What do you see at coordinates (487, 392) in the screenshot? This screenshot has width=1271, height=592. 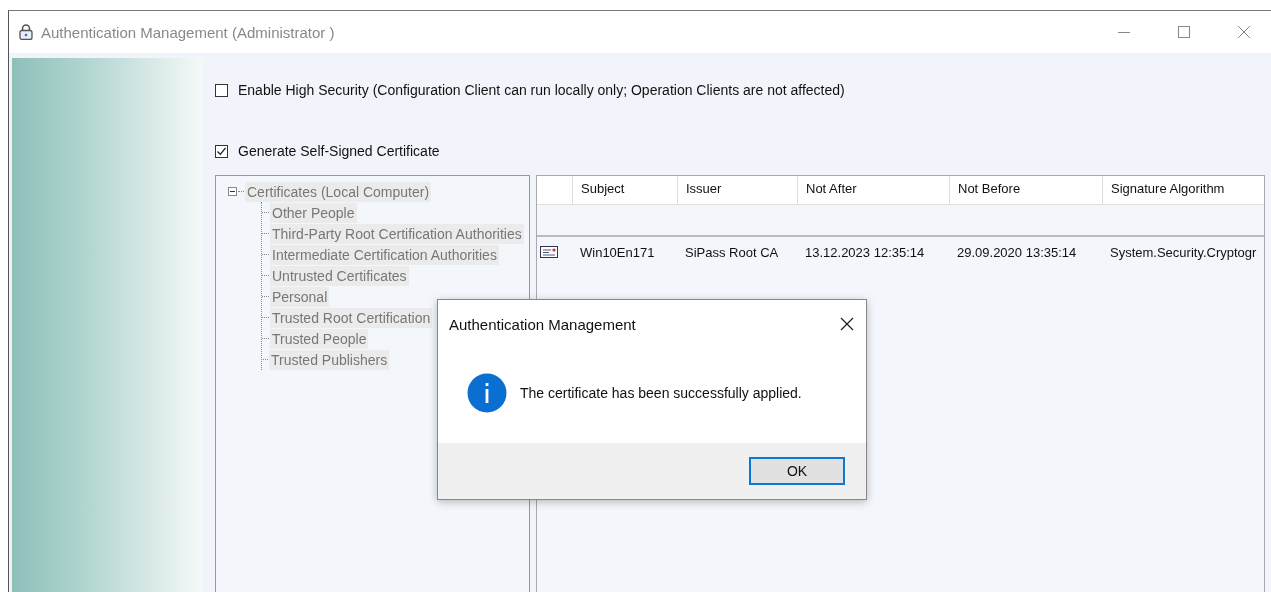 I see `info-icon` at bounding box center [487, 392].